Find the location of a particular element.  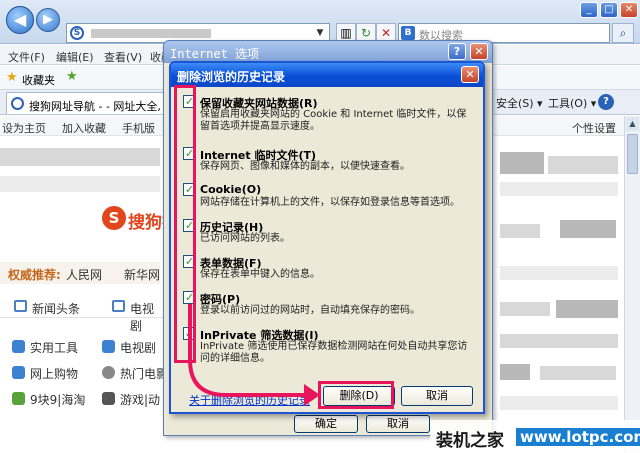

add-favorites-icon: ★ is located at coordinates (72, 76).